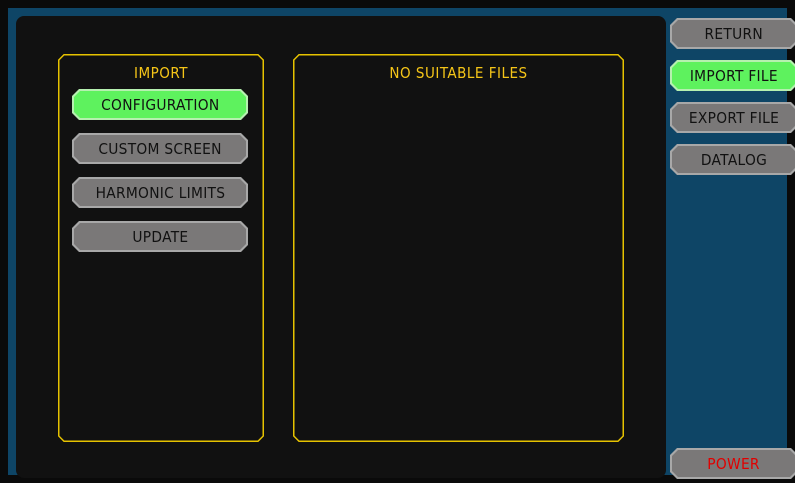 The image size is (795, 483). I want to click on configuration-button: CONFIGURATION, so click(160, 104).